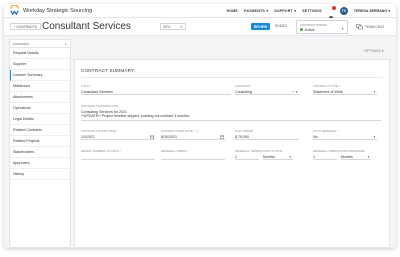  Describe the element at coordinates (40, 163) in the screenshot. I see `sidebar-item-approvers: Approvers` at that location.